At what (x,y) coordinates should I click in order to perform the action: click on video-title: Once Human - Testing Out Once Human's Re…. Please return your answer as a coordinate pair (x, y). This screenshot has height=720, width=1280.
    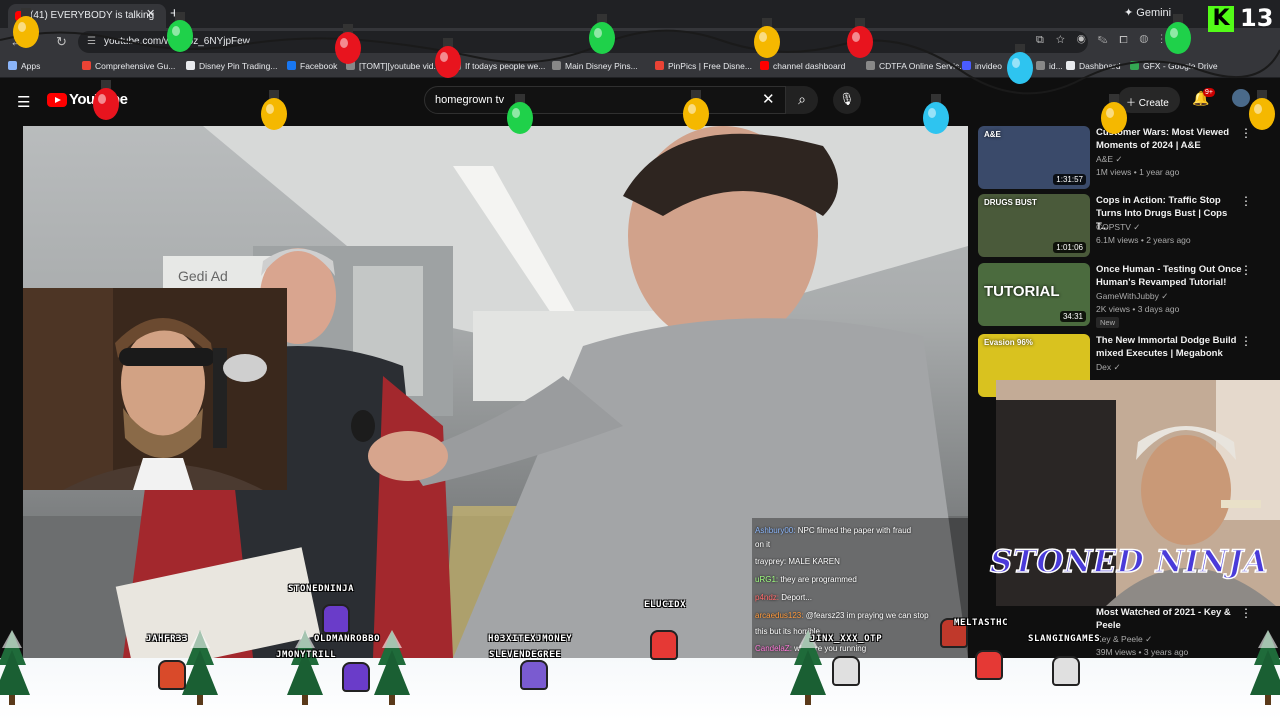
    Looking at the image, I should click on (1169, 276).